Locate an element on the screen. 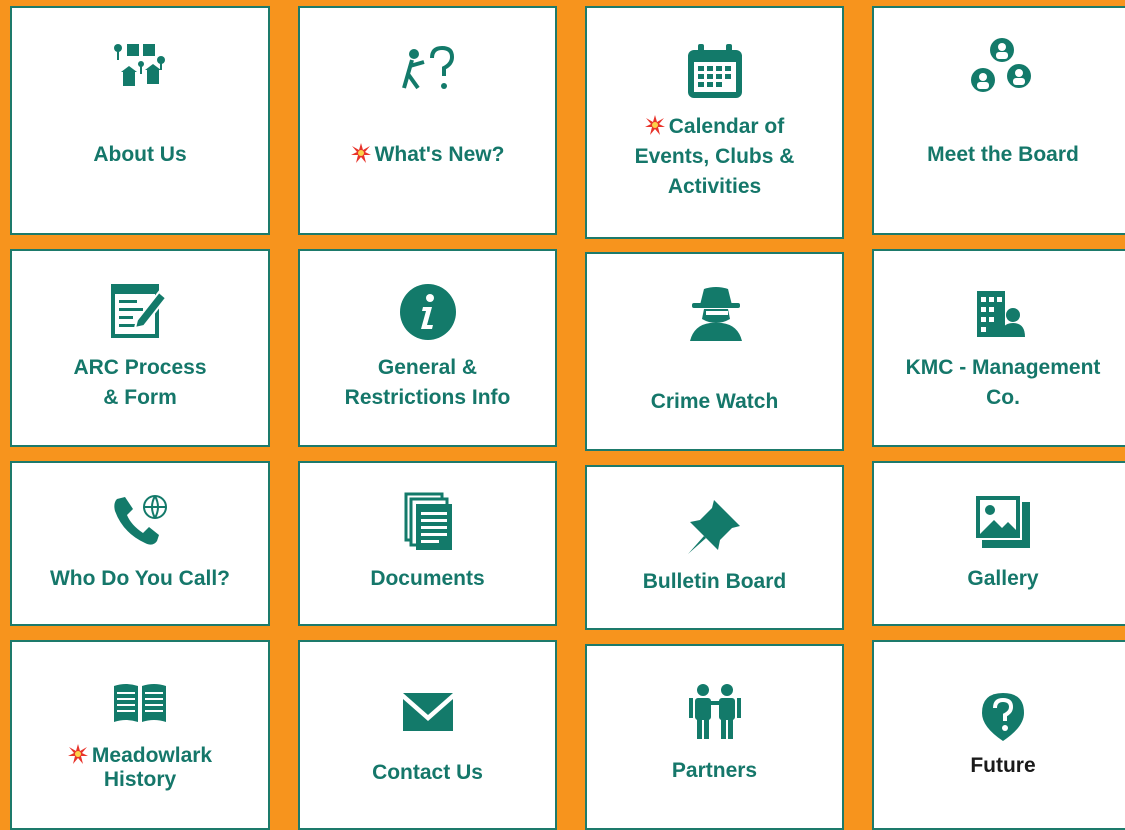 The width and height of the screenshot is (1125, 830). tile-label: About Us is located at coordinates (140, 154).